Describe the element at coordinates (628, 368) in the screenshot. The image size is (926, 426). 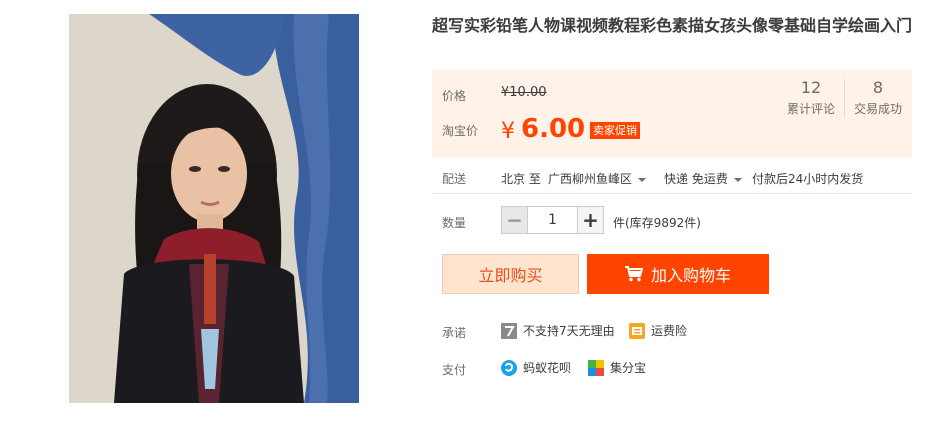
I see `jifenbao-text: 集分宝` at that location.